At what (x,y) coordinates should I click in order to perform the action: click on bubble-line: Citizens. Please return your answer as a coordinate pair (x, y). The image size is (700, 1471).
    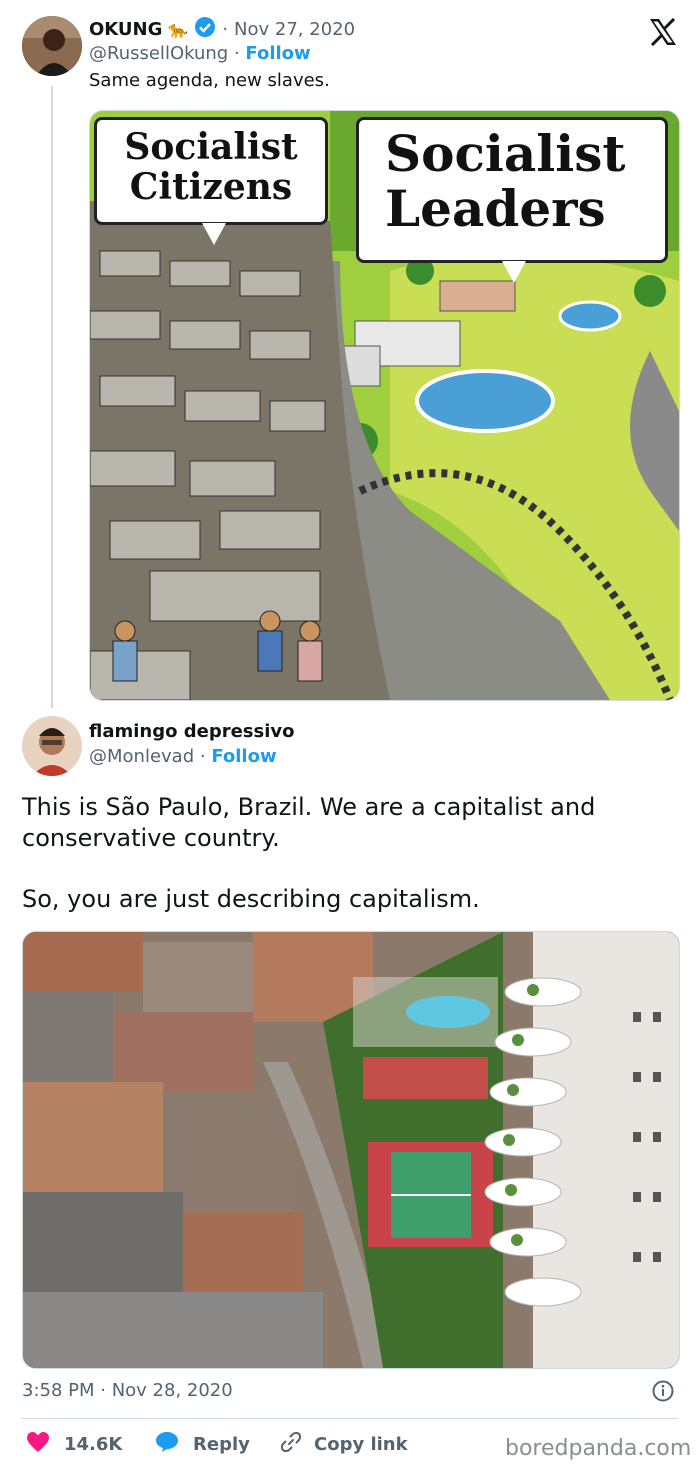
    Looking at the image, I should click on (211, 186).